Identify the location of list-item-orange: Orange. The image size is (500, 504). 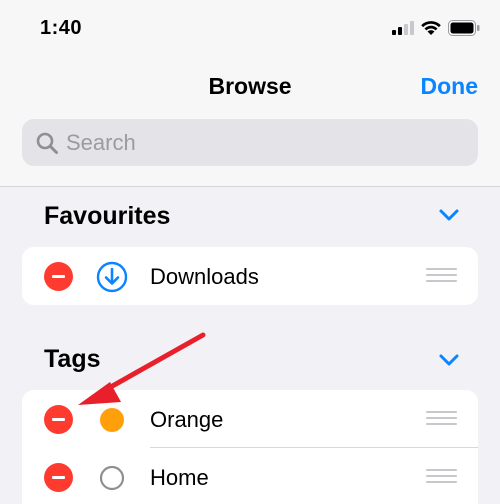
(250, 419).